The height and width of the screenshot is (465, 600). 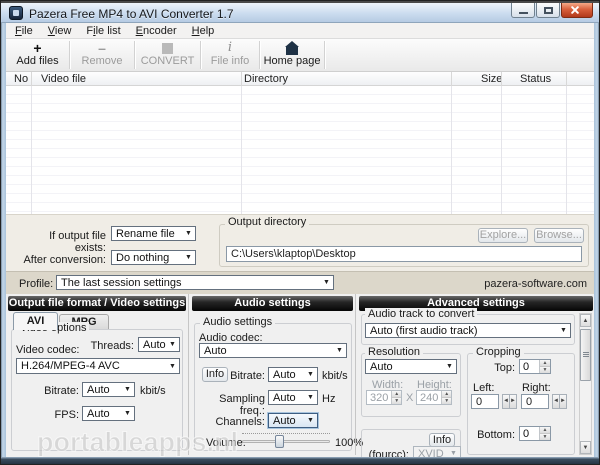 I want to click on convert-button: CONVERT, so click(x=167, y=55).